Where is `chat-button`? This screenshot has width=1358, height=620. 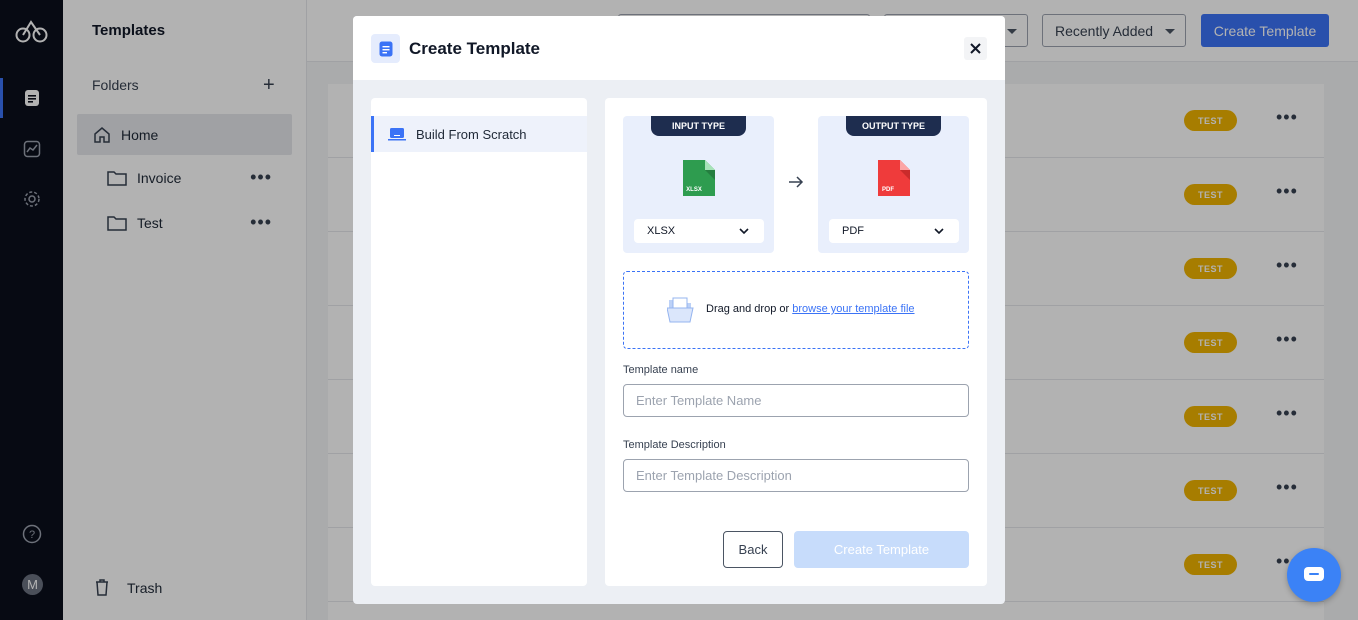 chat-button is located at coordinates (1314, 575).